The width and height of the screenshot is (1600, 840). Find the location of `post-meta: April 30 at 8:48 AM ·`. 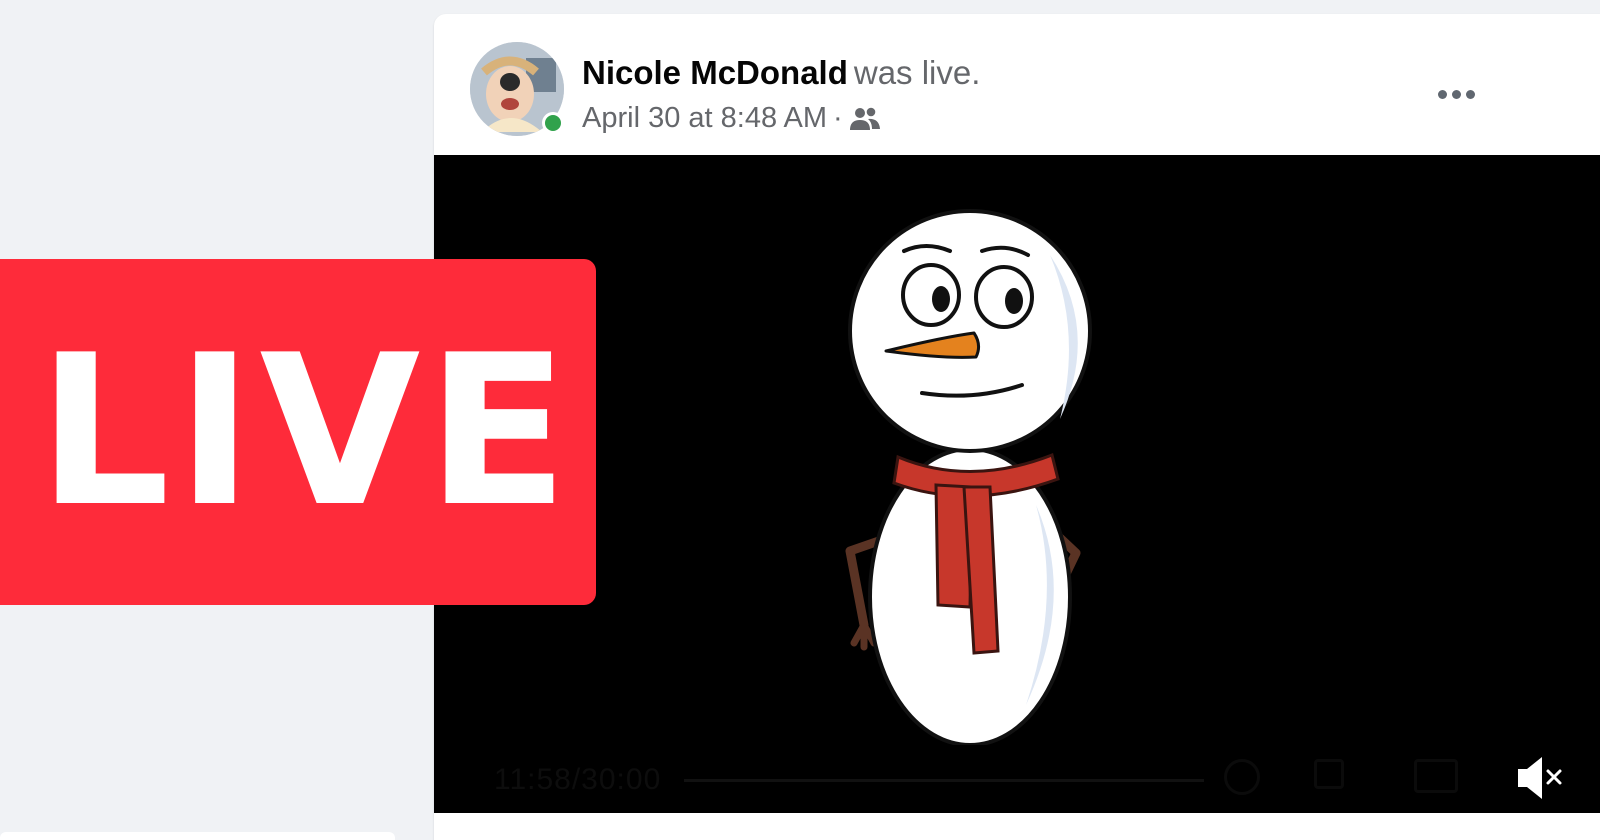

post-meta: April 30 at 8:48 AM · is located at coordinates (731, 118).